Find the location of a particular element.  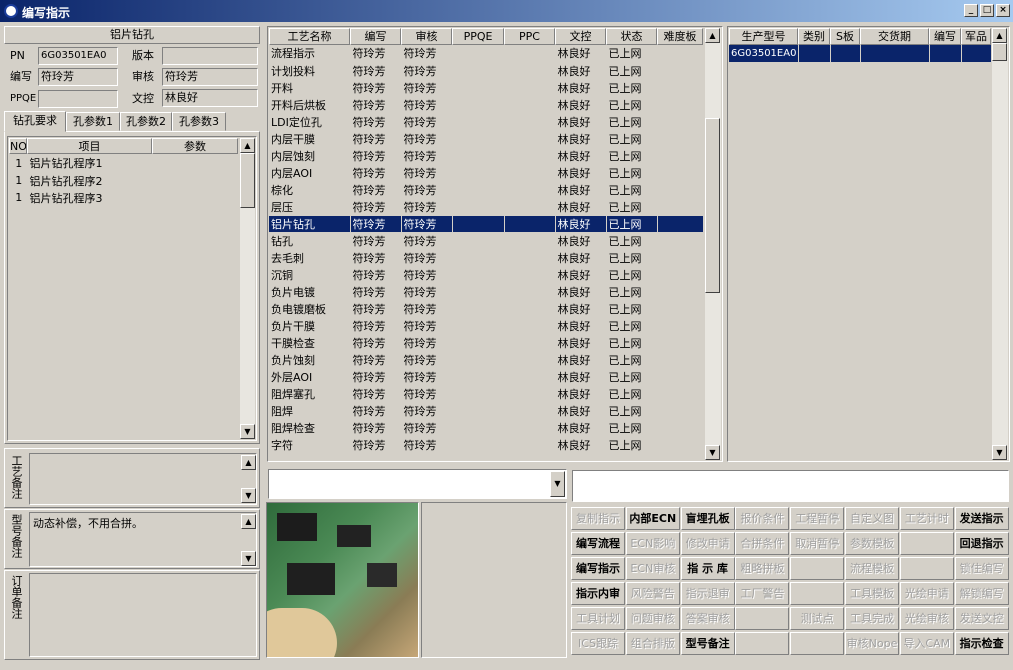

col-dc: 文控 is located at coordinates (580, 36).